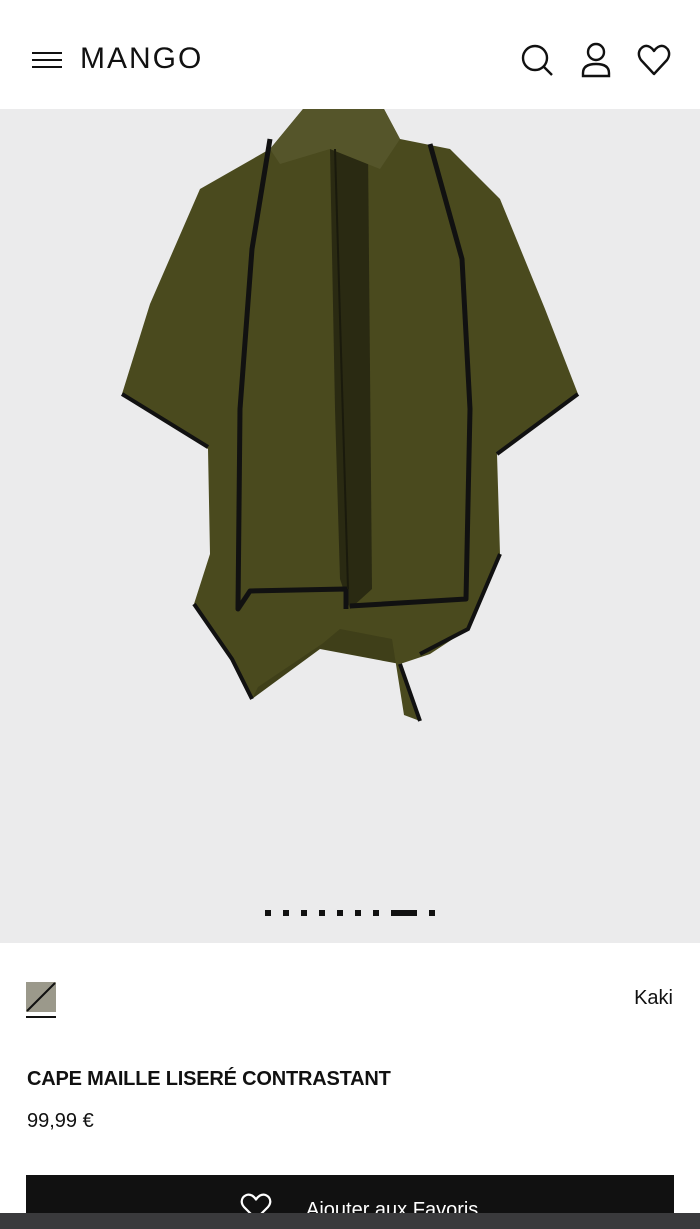 This screenshot has width=700, height=1229. What do you see at coordinates (209, 1079) in the screenshot?
I see `product-title: CAPE MAILLE LISERÉ CONTRASTANT` at bounding box center [209, 1079].